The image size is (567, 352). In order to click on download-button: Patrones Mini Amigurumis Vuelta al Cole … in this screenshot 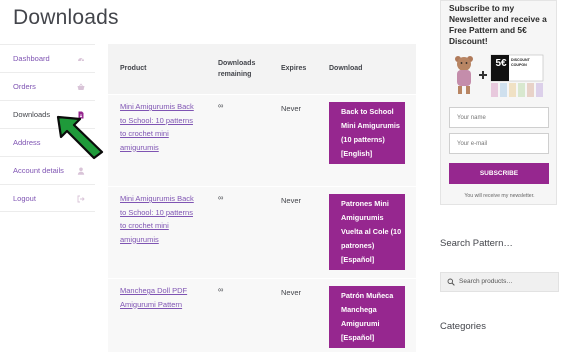, I will do `click(367, 232)`.